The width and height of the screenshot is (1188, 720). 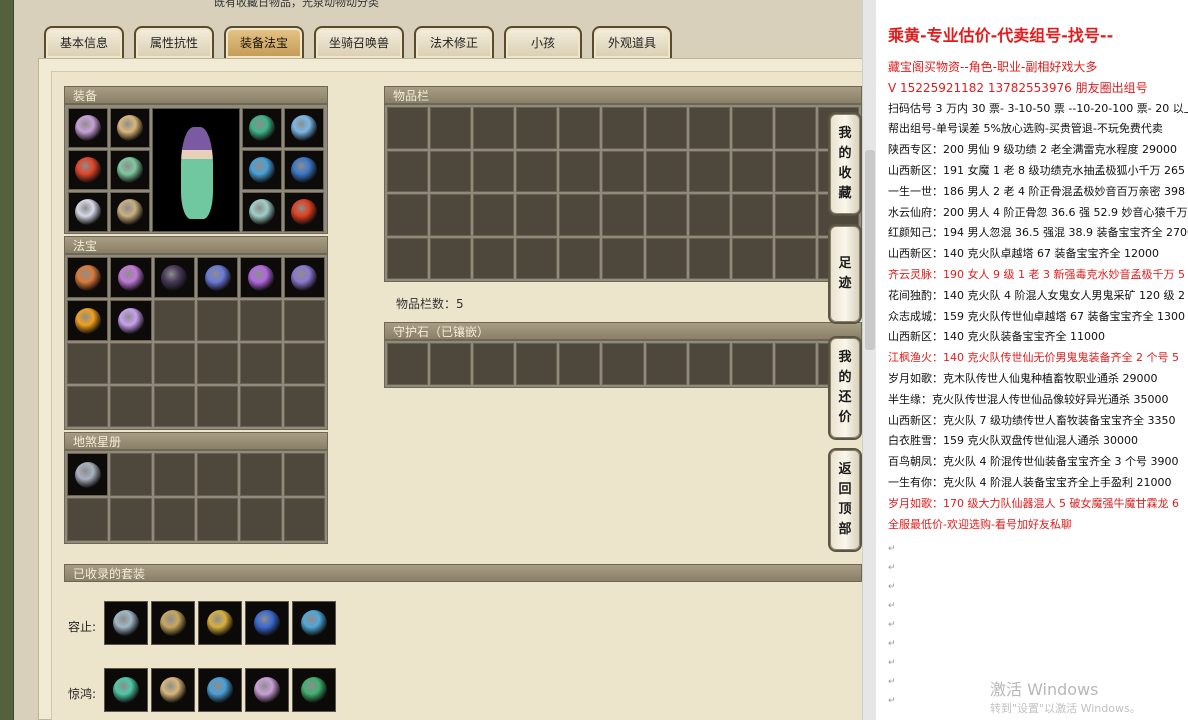 I want to click on tab-child: 小孩, so click(x=543, y=42).